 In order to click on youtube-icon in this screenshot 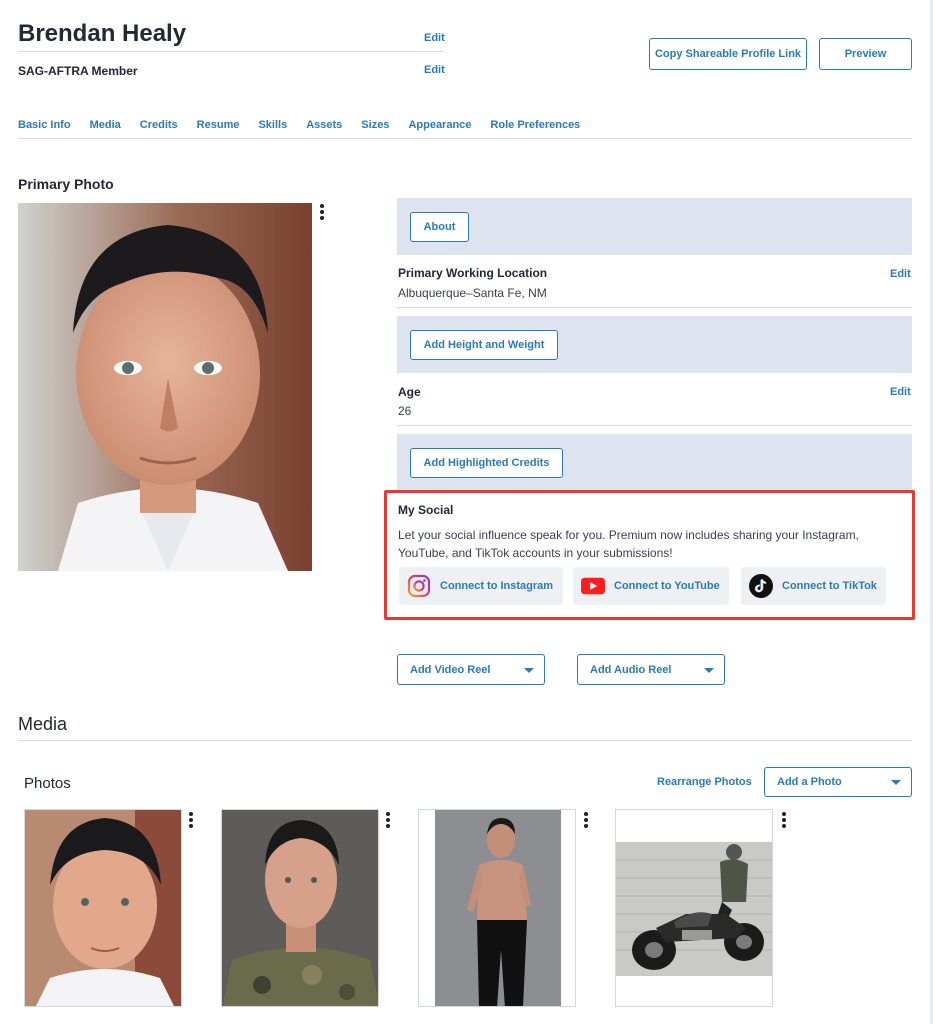, I will do `click(593, 586)`.